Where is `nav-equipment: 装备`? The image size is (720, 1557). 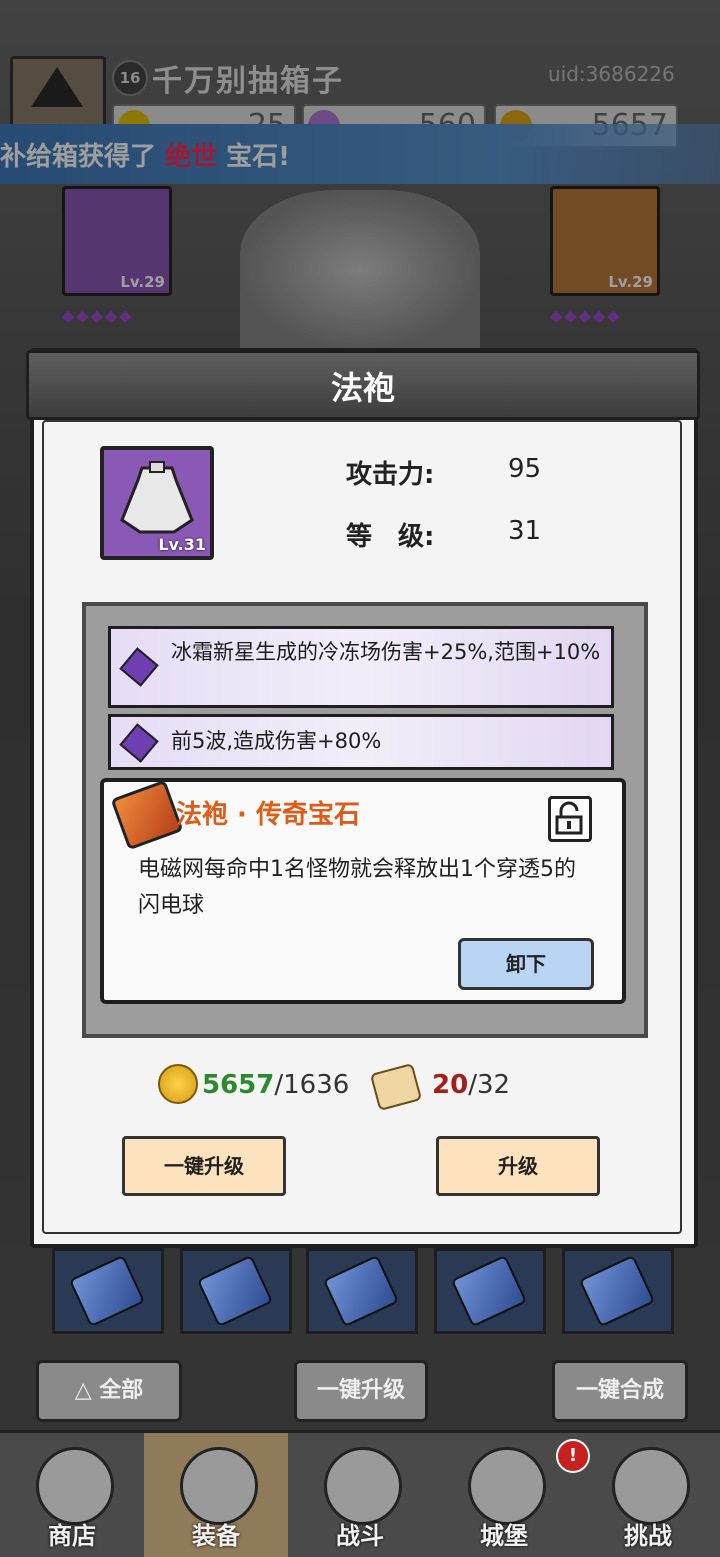 nav-equipment: 装备 is located at coordinates (216, 1495).